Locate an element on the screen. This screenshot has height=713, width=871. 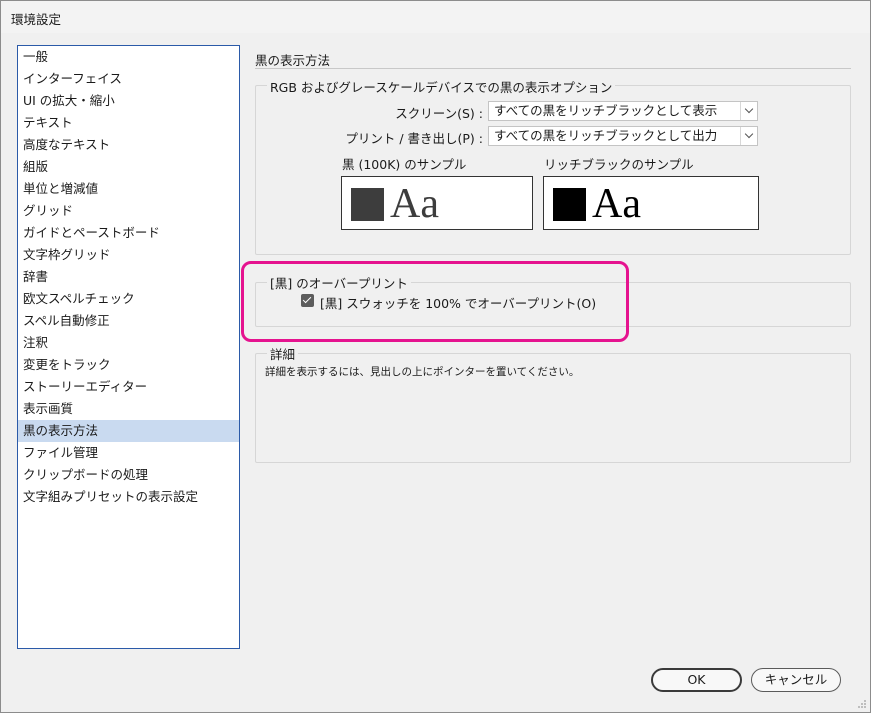
sidebar-item: 一般 is located at coordinates (128, 57).